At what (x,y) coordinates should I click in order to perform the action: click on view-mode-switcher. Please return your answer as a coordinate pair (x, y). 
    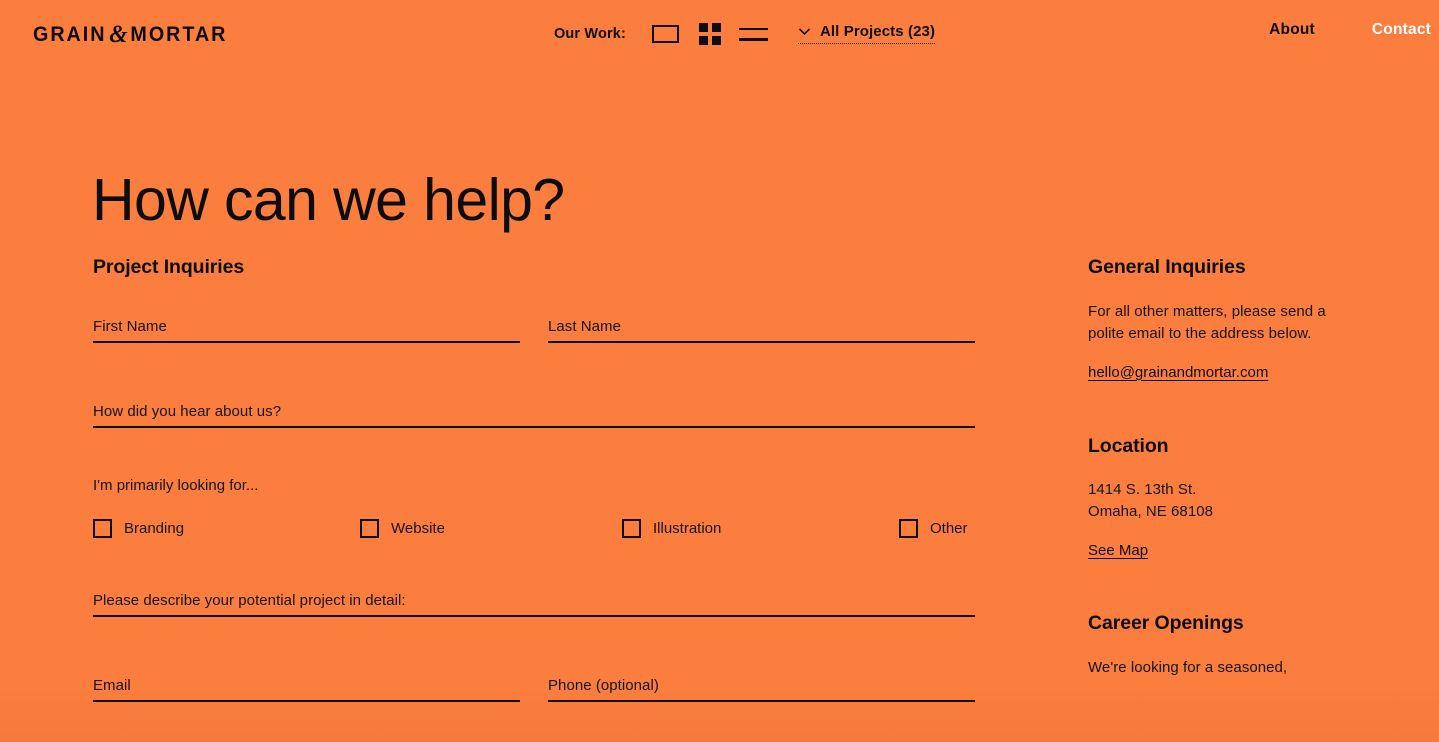
    Looking at the image, I should click on (710, 34).